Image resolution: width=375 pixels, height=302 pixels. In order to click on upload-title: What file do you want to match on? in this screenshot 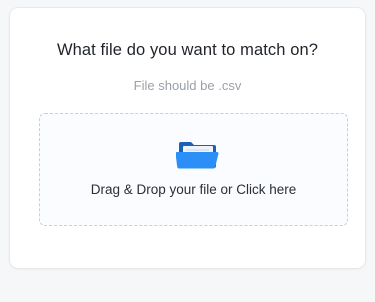, I will do `click(187, 50)`.